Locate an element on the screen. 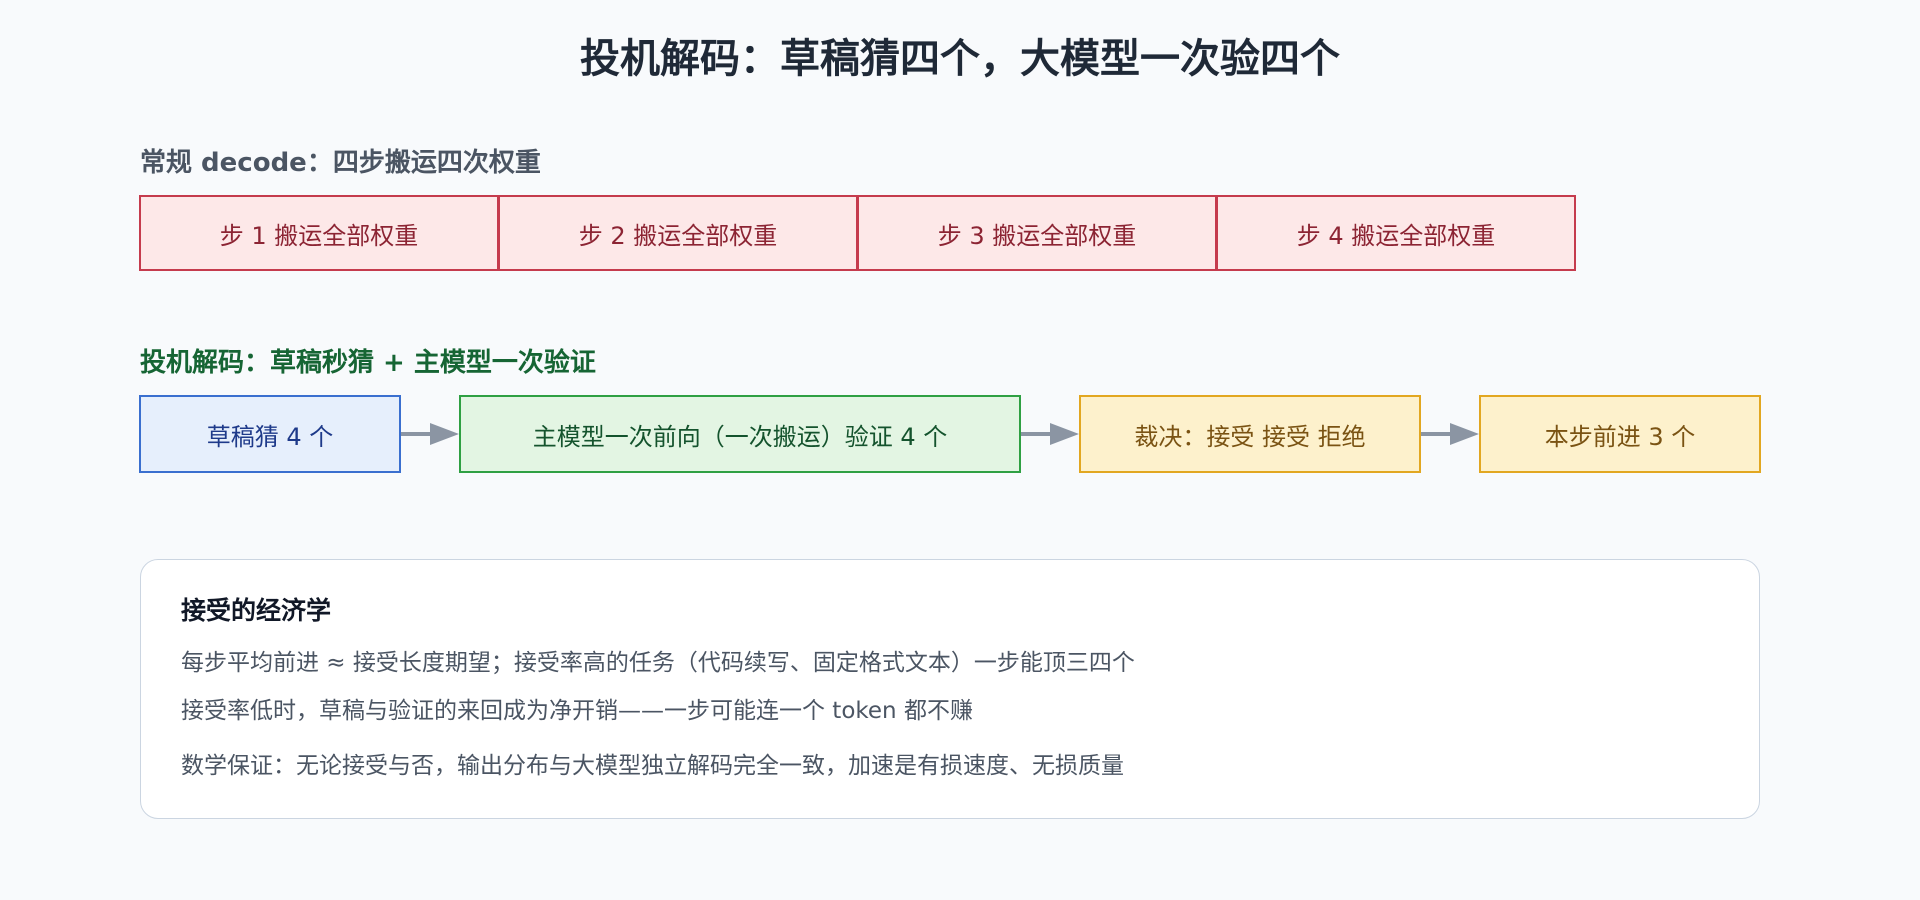 The width and height of the screenshot is (1920, 900). main-model-verify-box: 主模型一次前向（一次搬运）验证 4 个 is located at coordinates (740, 434).